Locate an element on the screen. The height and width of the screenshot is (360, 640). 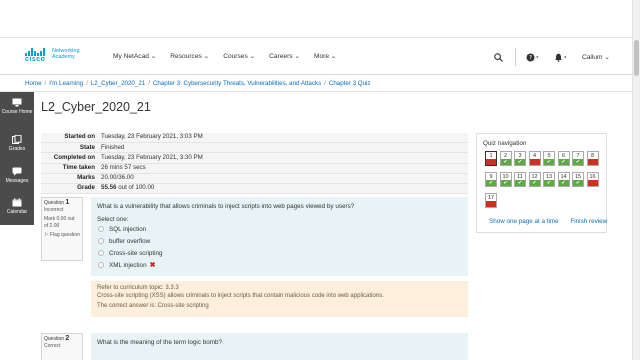
incorrect-status-bar is located at coordinates (491, 204).